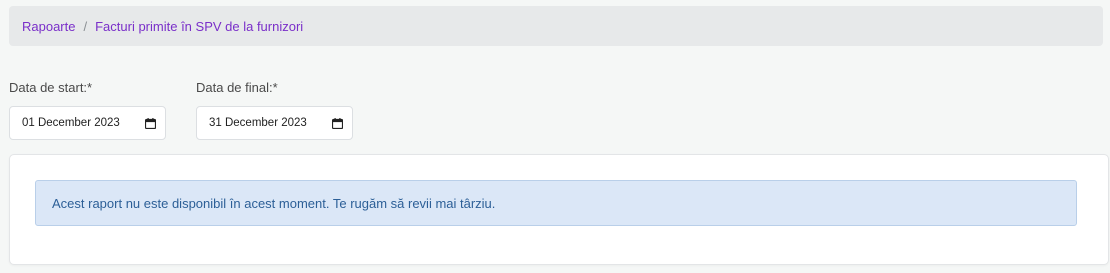 This screenshot has width=1110, height=273. What do you see at coordinates (48, 26) in the screenshot?
I see `breadcrumb-link-rapoarte: Rapoarte` at bounding box center [48, 26].